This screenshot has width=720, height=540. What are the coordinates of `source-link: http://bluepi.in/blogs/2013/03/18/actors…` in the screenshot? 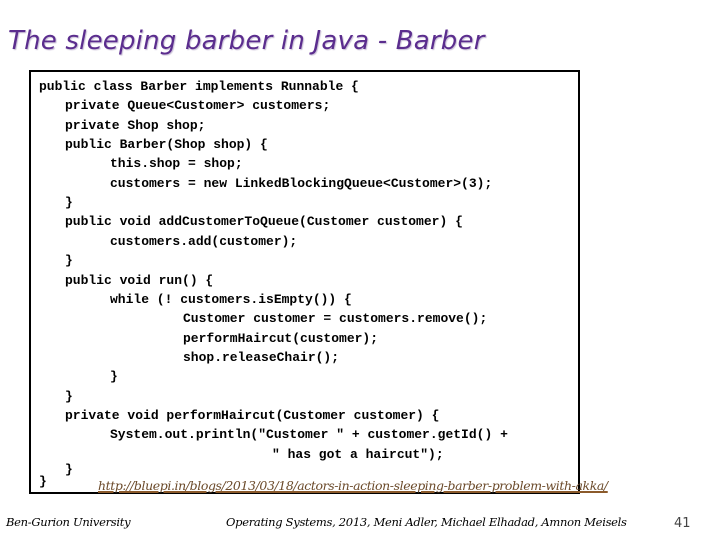 It's located at (353, 485).